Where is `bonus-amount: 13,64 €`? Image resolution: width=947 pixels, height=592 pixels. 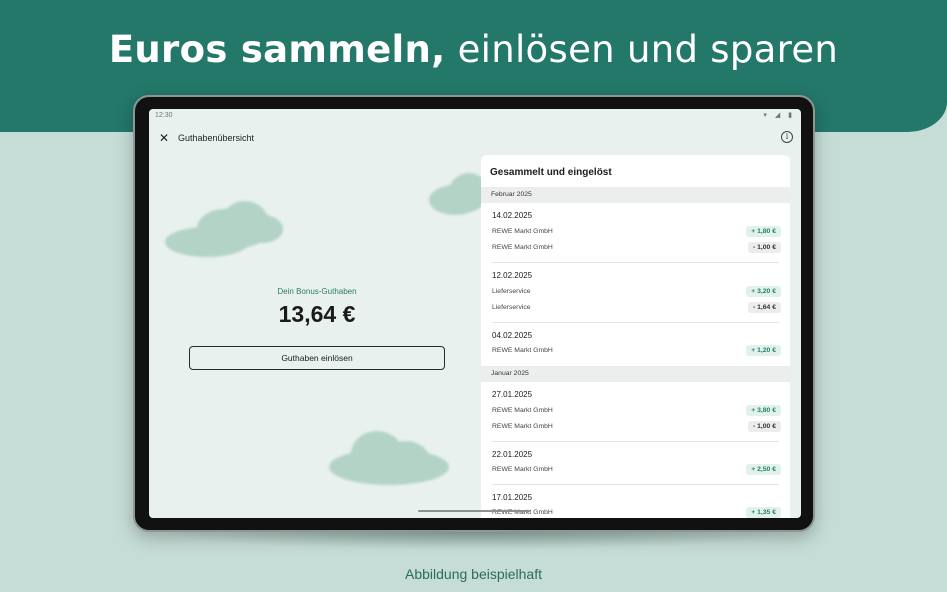 bonus-amount: 13,64 € is located at coordinates (317, 314).